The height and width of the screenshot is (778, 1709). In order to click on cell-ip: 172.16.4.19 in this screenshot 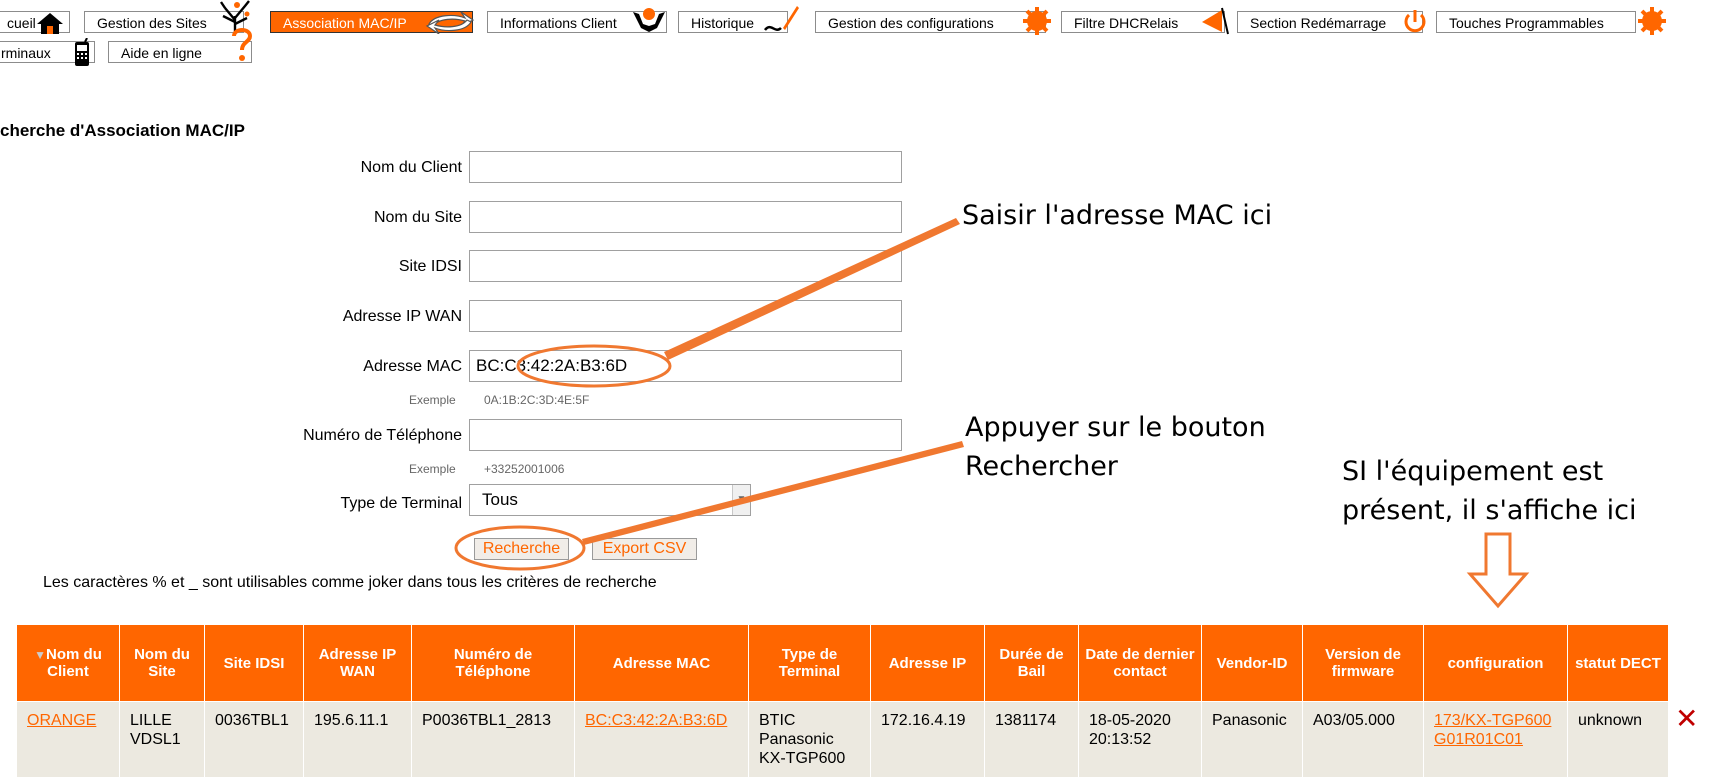, I will do `click(927, 739)`.